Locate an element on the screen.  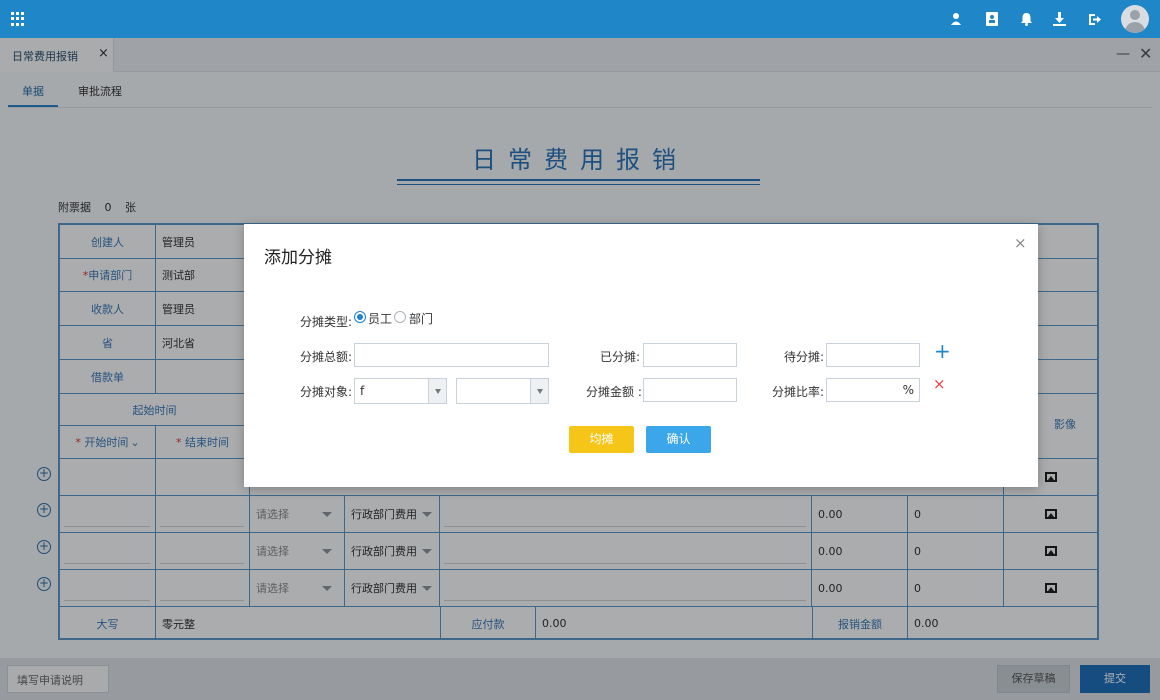
remove-icon: × is located at coordinates (939, 384).